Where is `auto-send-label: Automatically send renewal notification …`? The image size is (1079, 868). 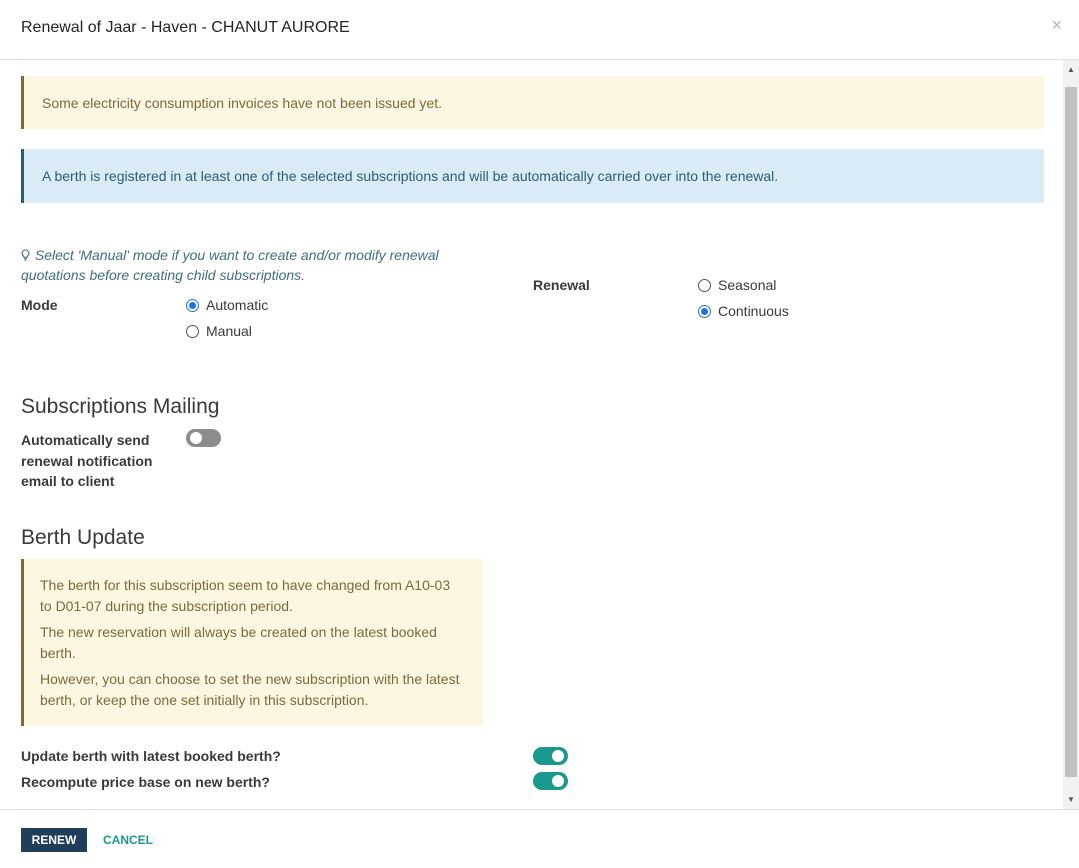
auto-send-label: Automatically send renewal notification … is located at coordinates (87, 460).